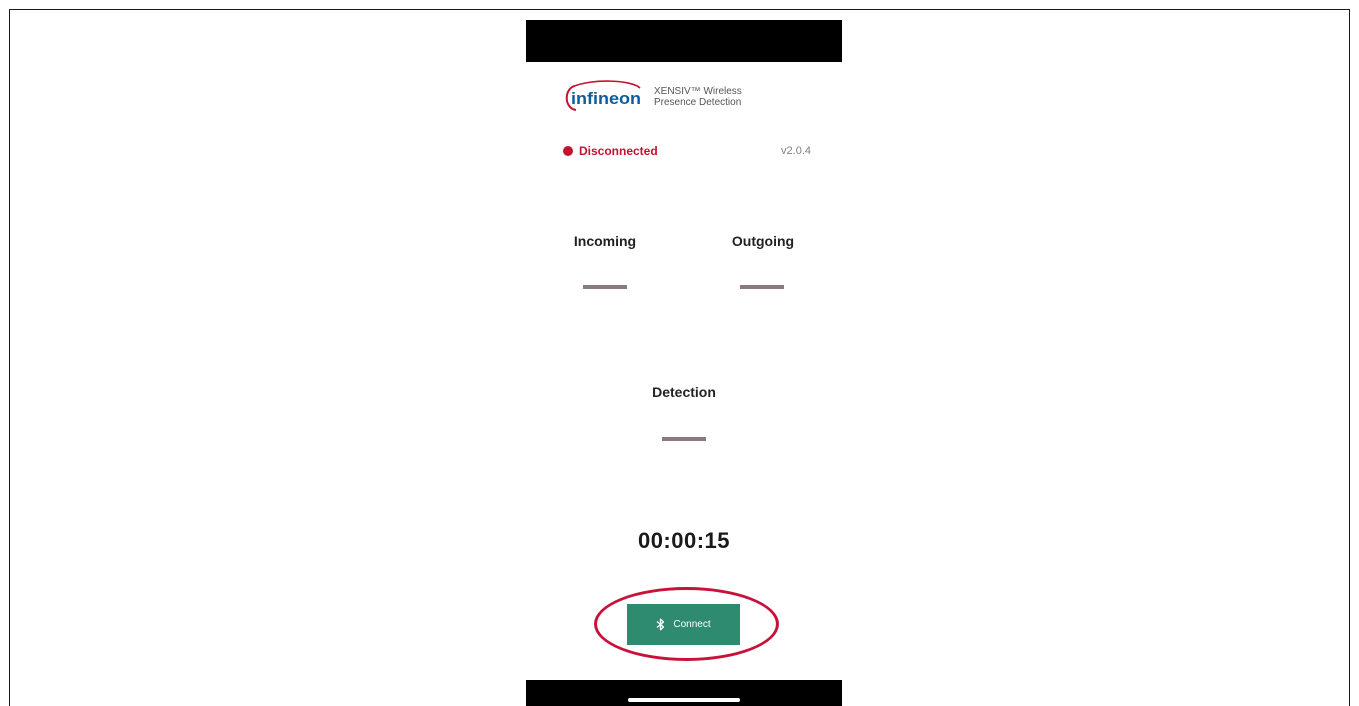 This screenshot has height=706, width=1359. What do you see at coordinates (618, 151) in the screenshot?
I see `connection-status: Disconnected` at bounding box center [618, 151].